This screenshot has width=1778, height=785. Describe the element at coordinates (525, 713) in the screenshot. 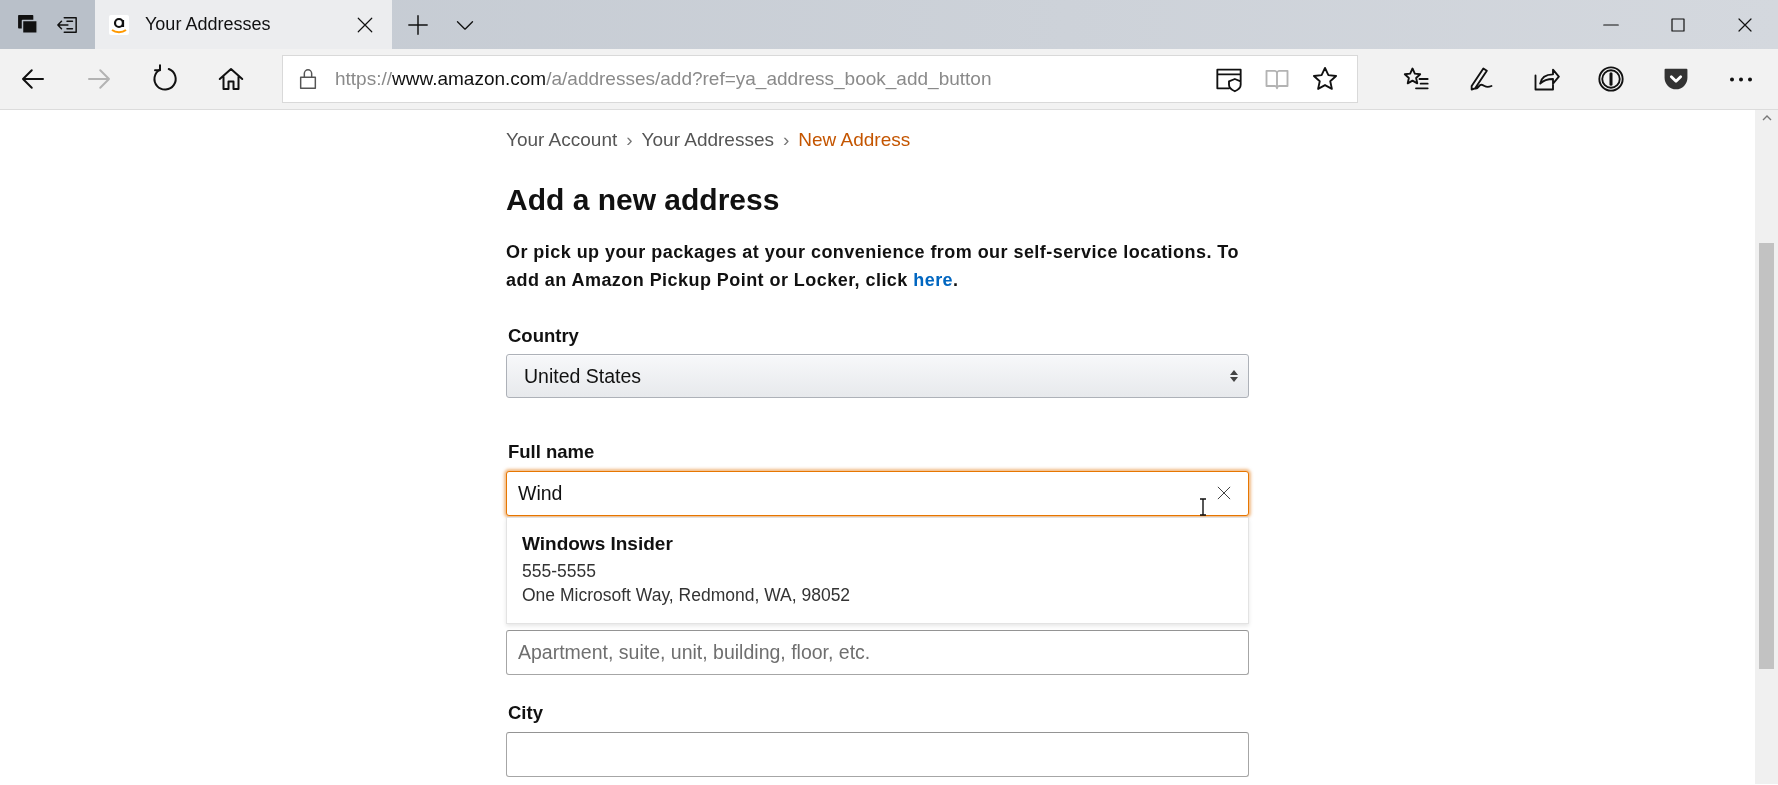

I see `field-label: City` at that location.